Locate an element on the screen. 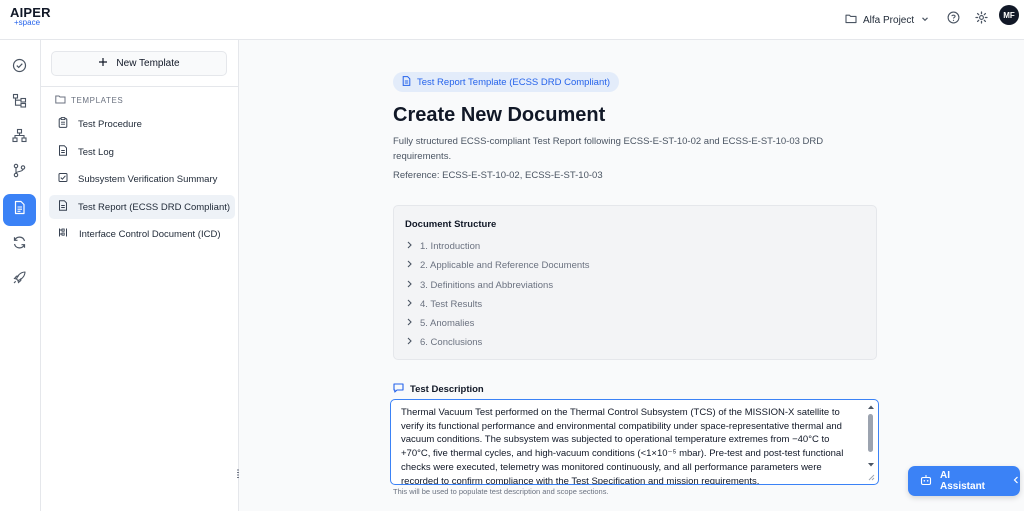  ai-assistant-button: AI Assistant is located at coordinates (964, 481).